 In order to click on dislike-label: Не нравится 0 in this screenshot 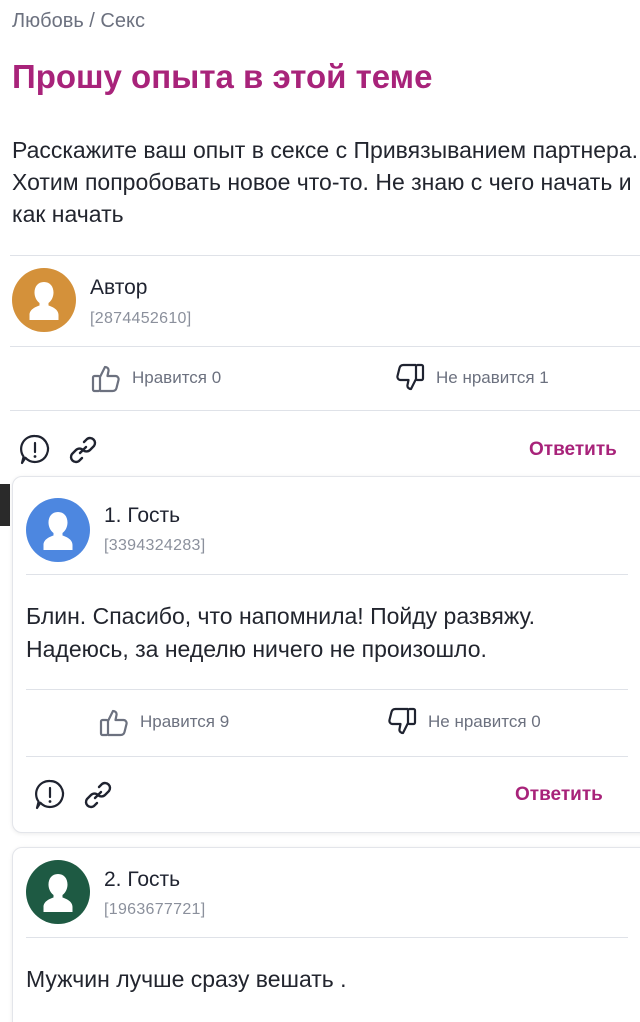, I will do `click(484, 721)`.